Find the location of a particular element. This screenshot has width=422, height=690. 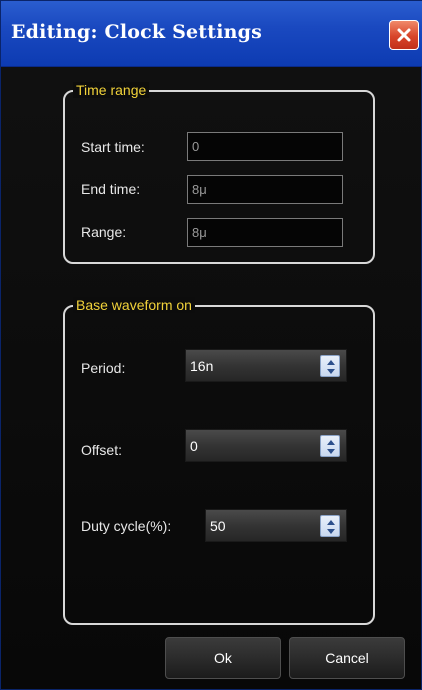

base-waveform-legend: Base waveform on is located at coordinates (134, 305).